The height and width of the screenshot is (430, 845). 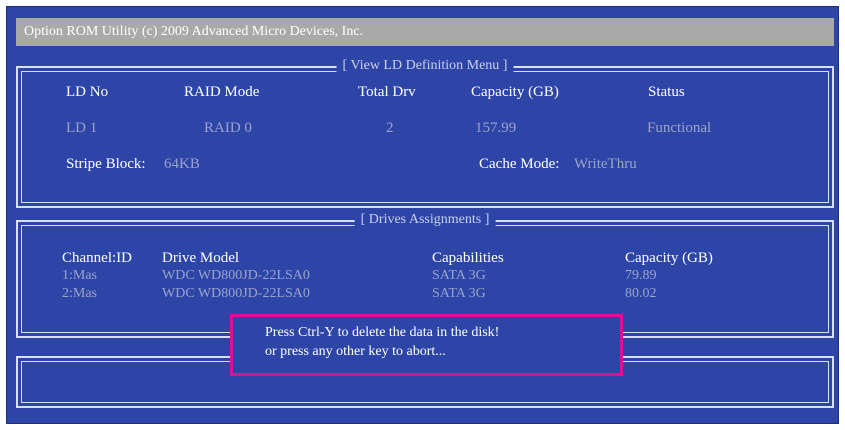 What do you see at coordinates (515, 92) in the screenshot?
I see `header-capacity: Capacity (GB)` at bounding box center [515, 92].